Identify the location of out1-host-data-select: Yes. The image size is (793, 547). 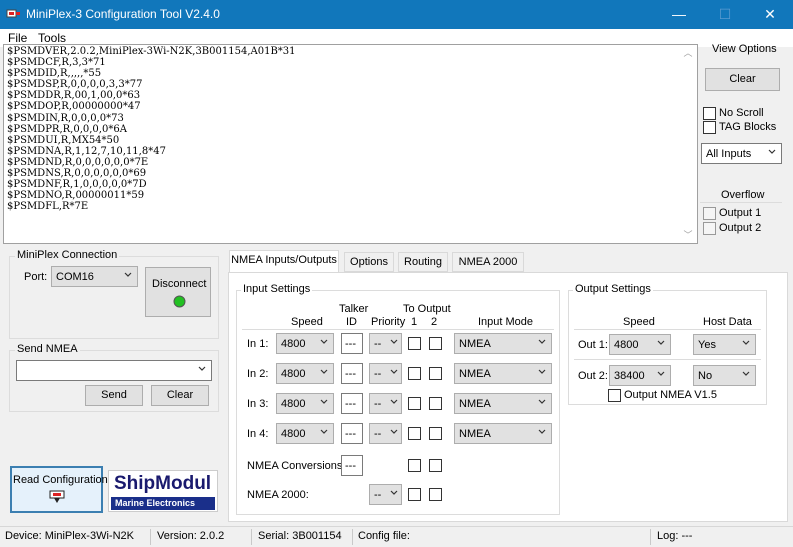
(724, 344).